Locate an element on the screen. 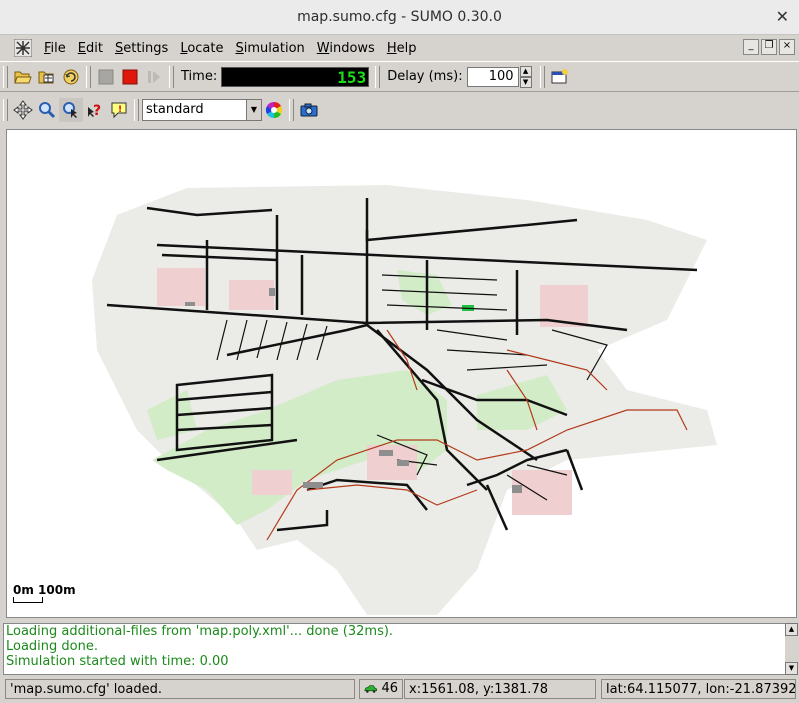 Image resolution: width=799 pixels, height=703 pixels. tooltip-button: ! is located at coordinates (119, 110).